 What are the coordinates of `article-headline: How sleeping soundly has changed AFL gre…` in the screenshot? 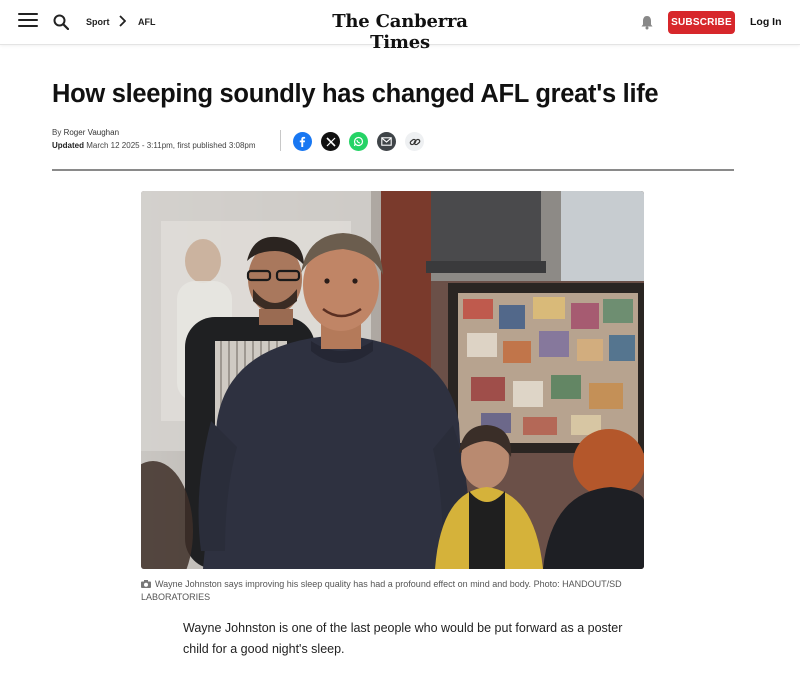 It's located at (355, 94).